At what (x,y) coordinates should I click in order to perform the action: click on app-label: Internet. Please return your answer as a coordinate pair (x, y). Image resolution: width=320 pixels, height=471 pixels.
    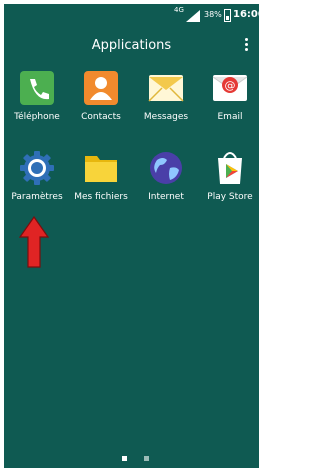
    Looking at the image, I should click on (166, 197).